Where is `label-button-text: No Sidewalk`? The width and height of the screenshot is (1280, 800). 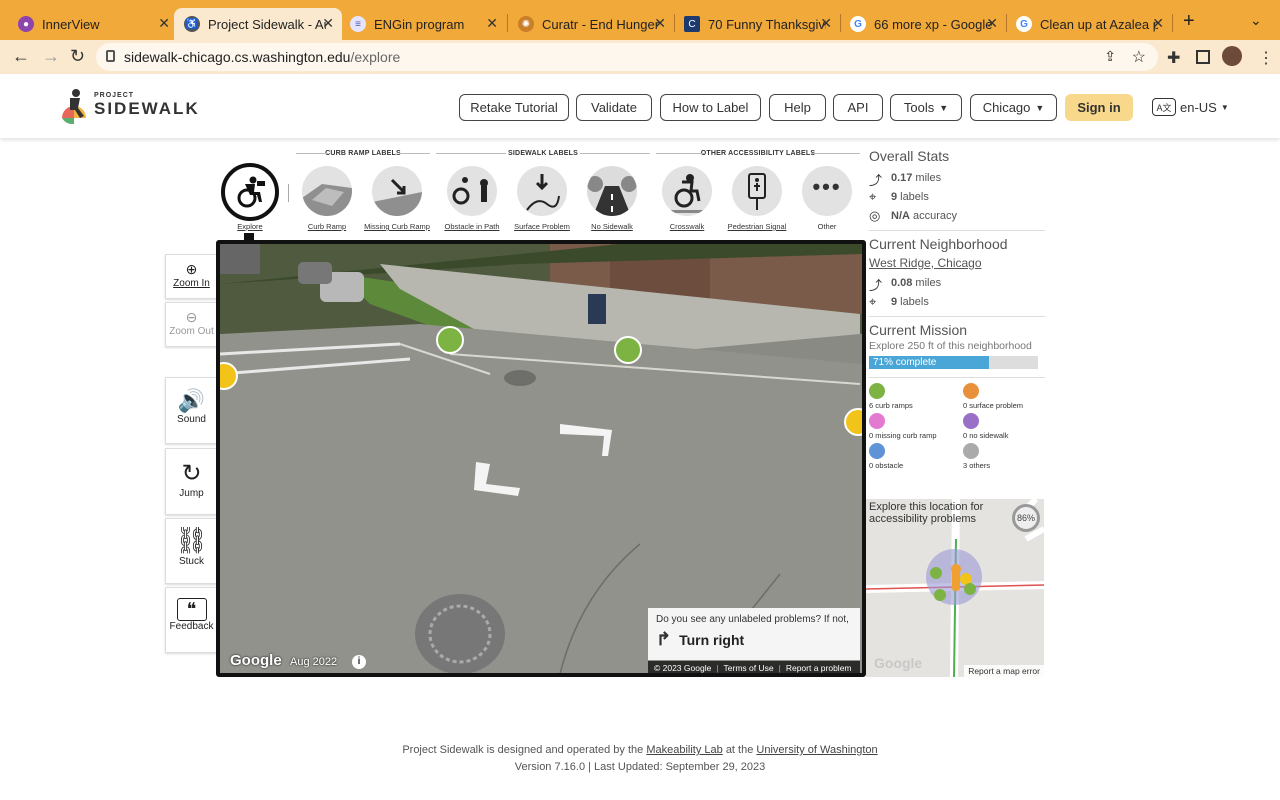 label-button-text: No Sidewalk is located at coordinates (612, 226).